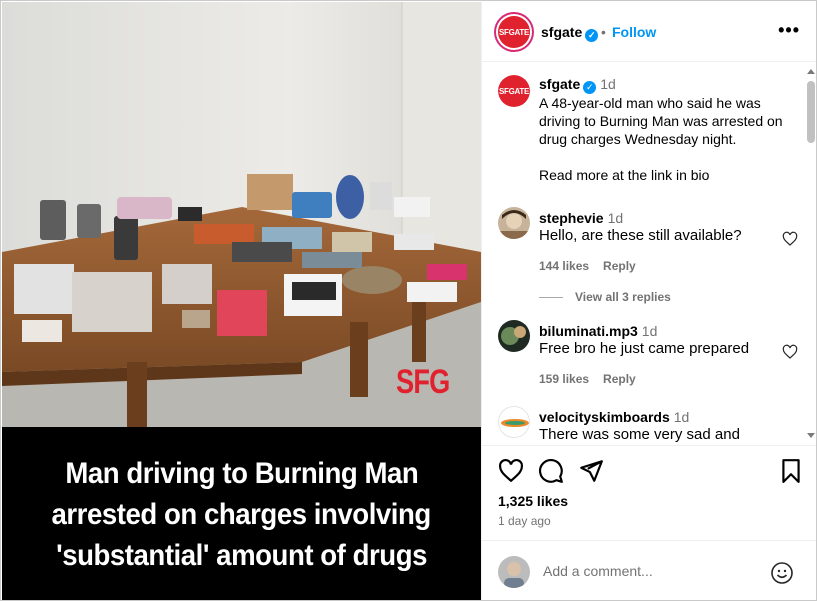 The width and height of the screenshot is (817, 601). I want to click on comment-meta: 144 likes Reply, so click(594, 266).